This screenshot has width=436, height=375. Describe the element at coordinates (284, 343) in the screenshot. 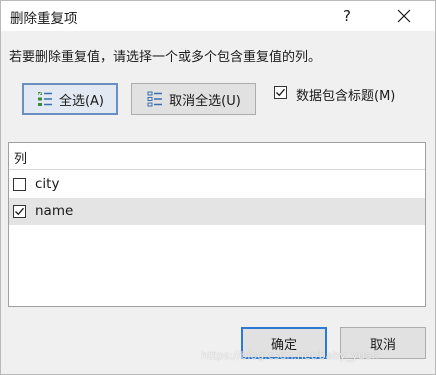

I see `ok-button: 确定` at that location.